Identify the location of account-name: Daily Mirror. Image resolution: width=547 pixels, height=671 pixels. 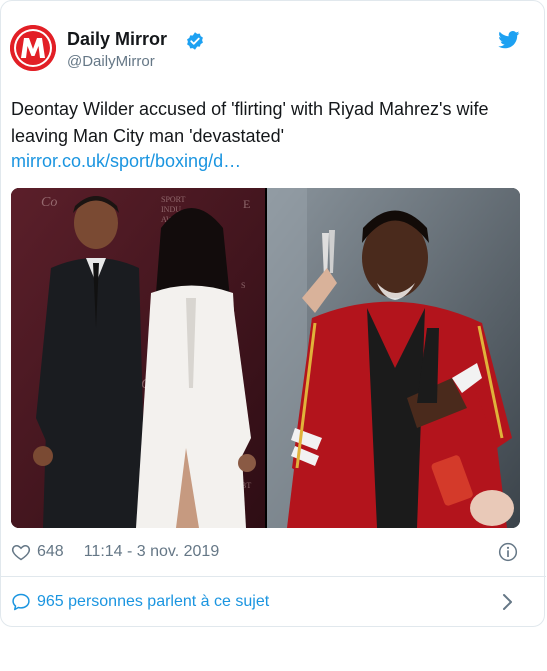
(117, 39).